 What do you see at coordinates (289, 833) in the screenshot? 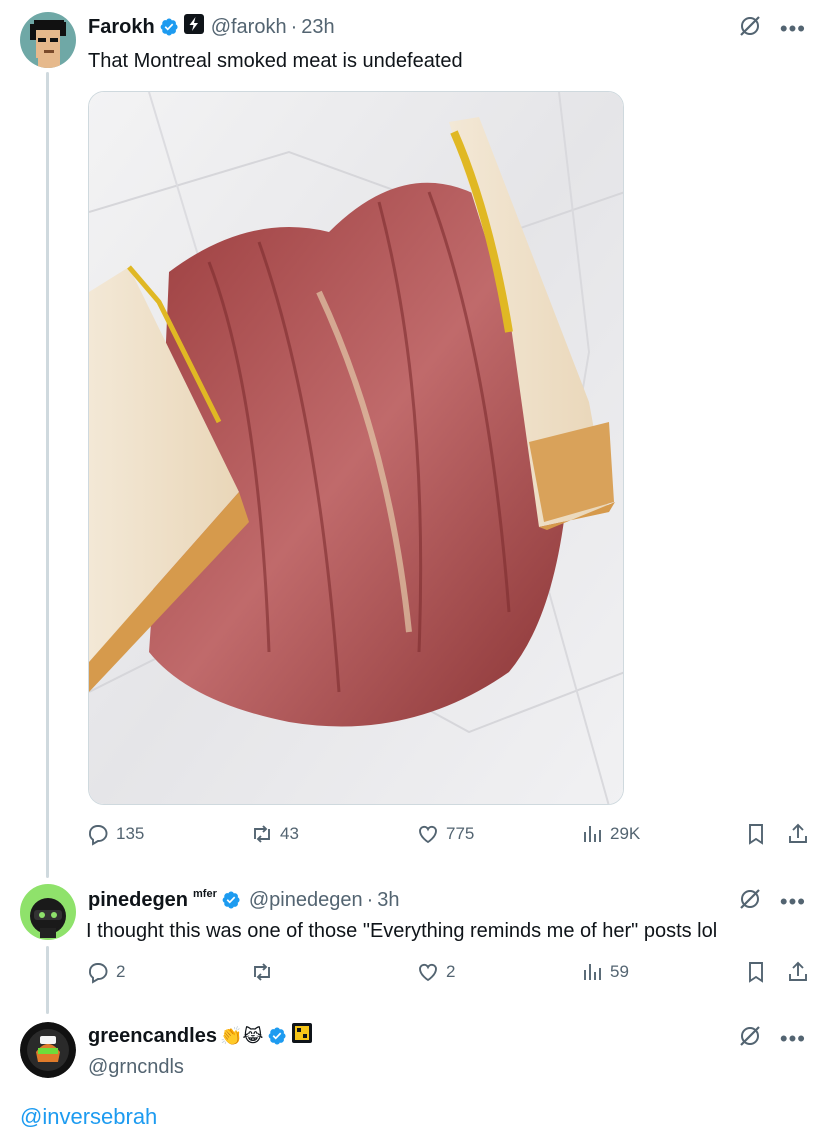
I see `repost-count: 43` at bounding box center [289, 833].